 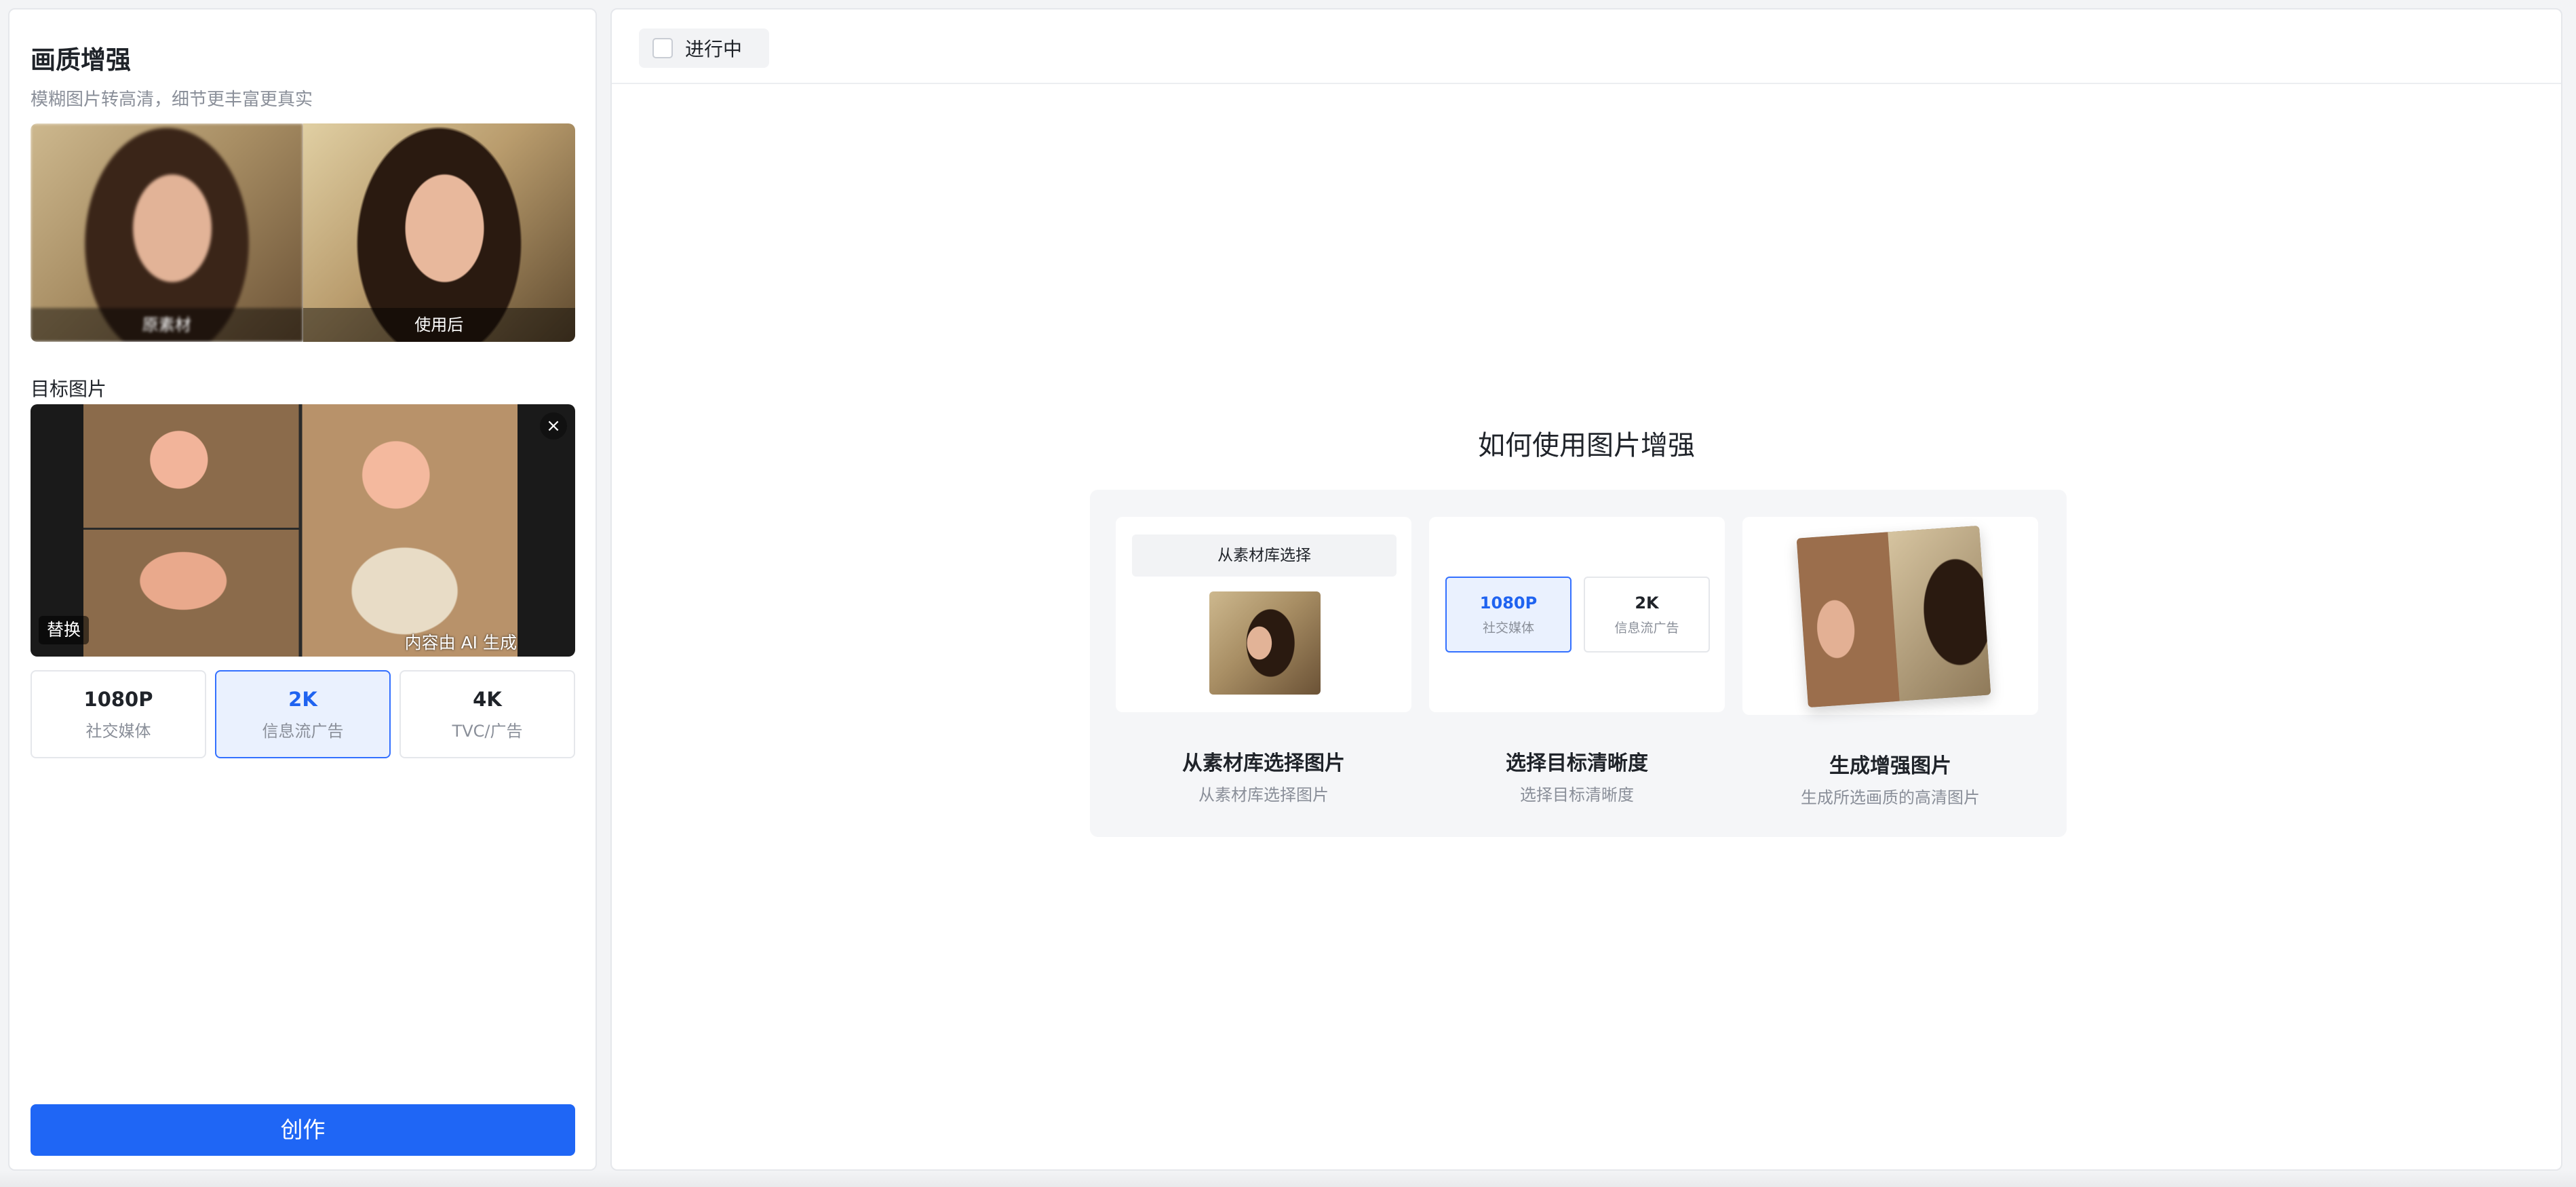 I want to click on ai-generated-label: 内容由 AI 生成, so click(x=460, y=643).